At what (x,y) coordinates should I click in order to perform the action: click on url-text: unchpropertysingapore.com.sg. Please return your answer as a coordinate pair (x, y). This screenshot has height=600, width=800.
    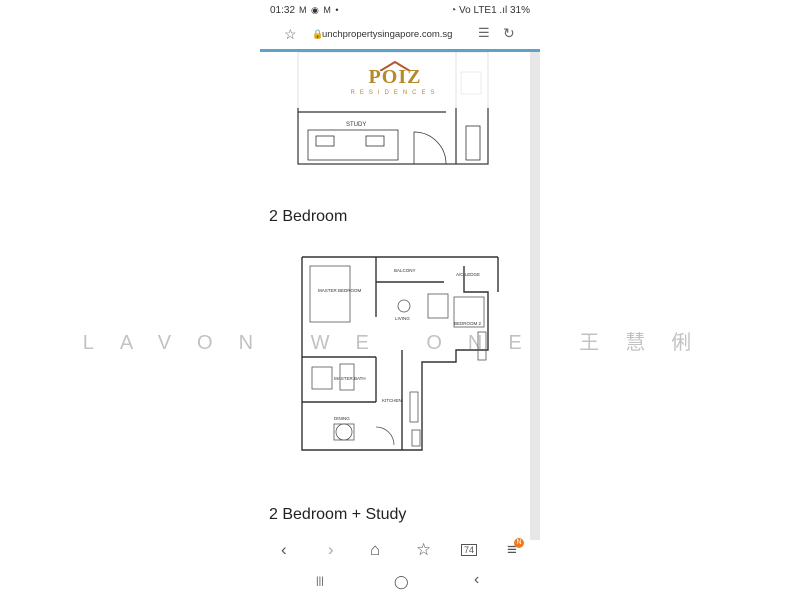
    Looking at the image, I should click on (387, 34).